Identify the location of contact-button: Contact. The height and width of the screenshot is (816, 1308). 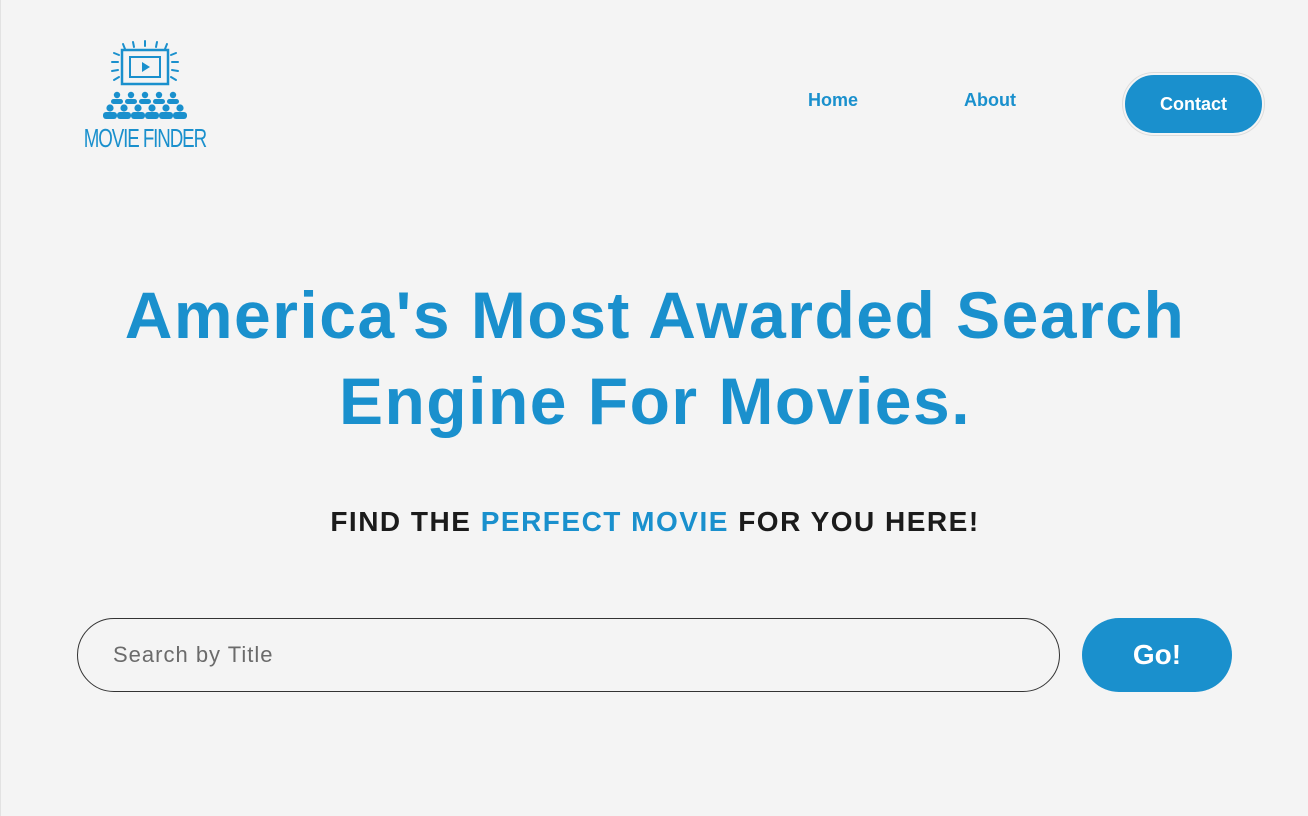
(1193, 104).